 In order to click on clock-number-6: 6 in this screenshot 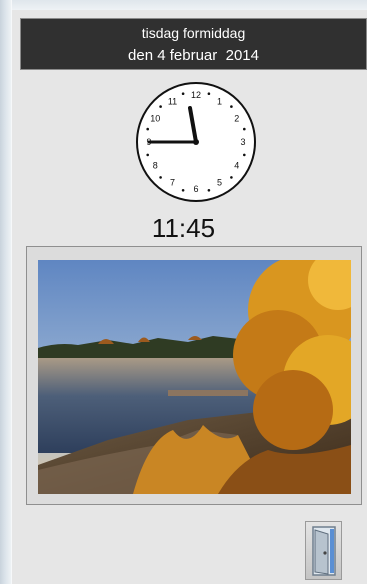, I will do `click(195, 189)`.